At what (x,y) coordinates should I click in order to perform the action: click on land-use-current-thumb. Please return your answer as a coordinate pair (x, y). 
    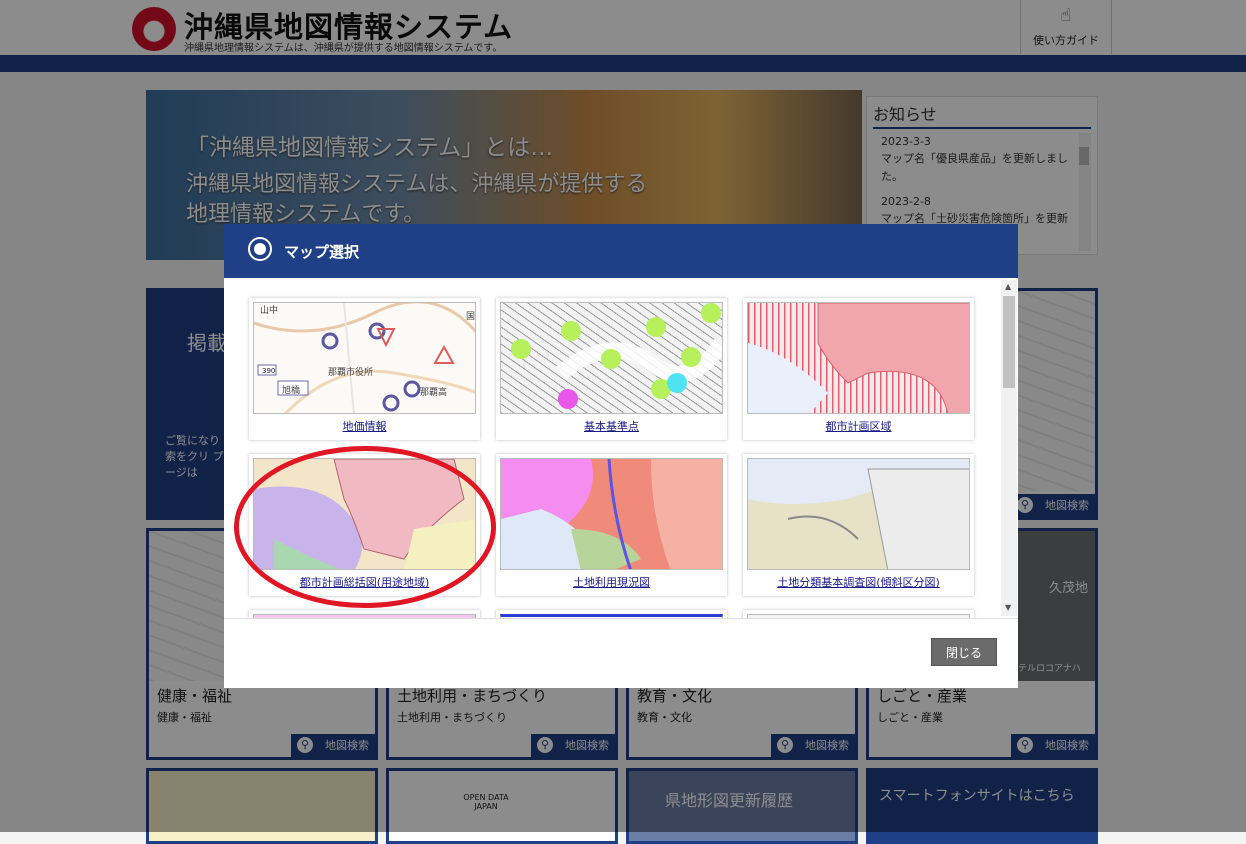
    Looking at the image, I should click on (611, 514).